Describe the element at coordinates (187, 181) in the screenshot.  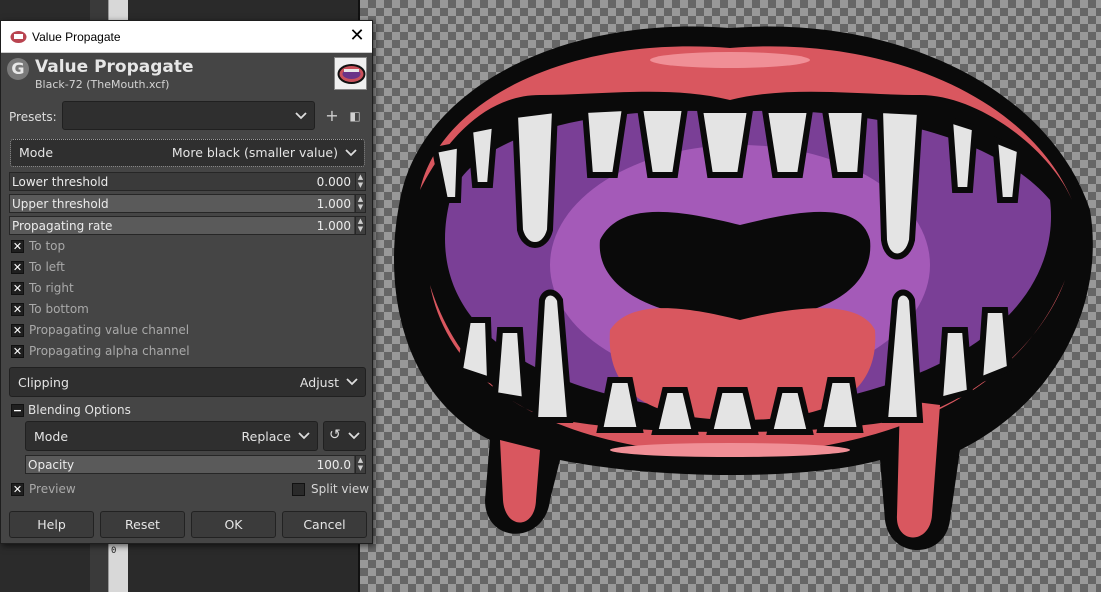
I see `lower-threshold-slider: Lower threshold 0.000 ▲ ▼` at that location.